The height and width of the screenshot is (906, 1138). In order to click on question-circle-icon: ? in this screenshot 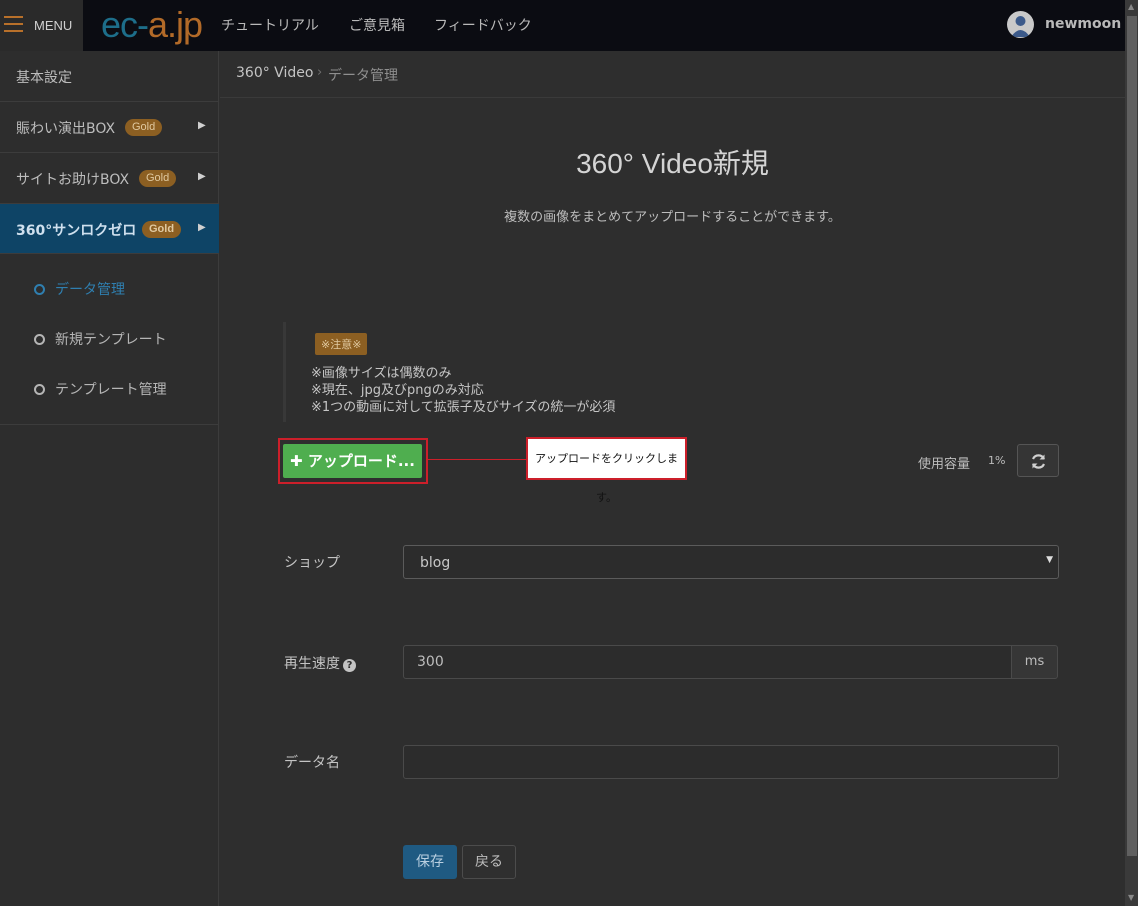, I will do `click(349, 665)`.